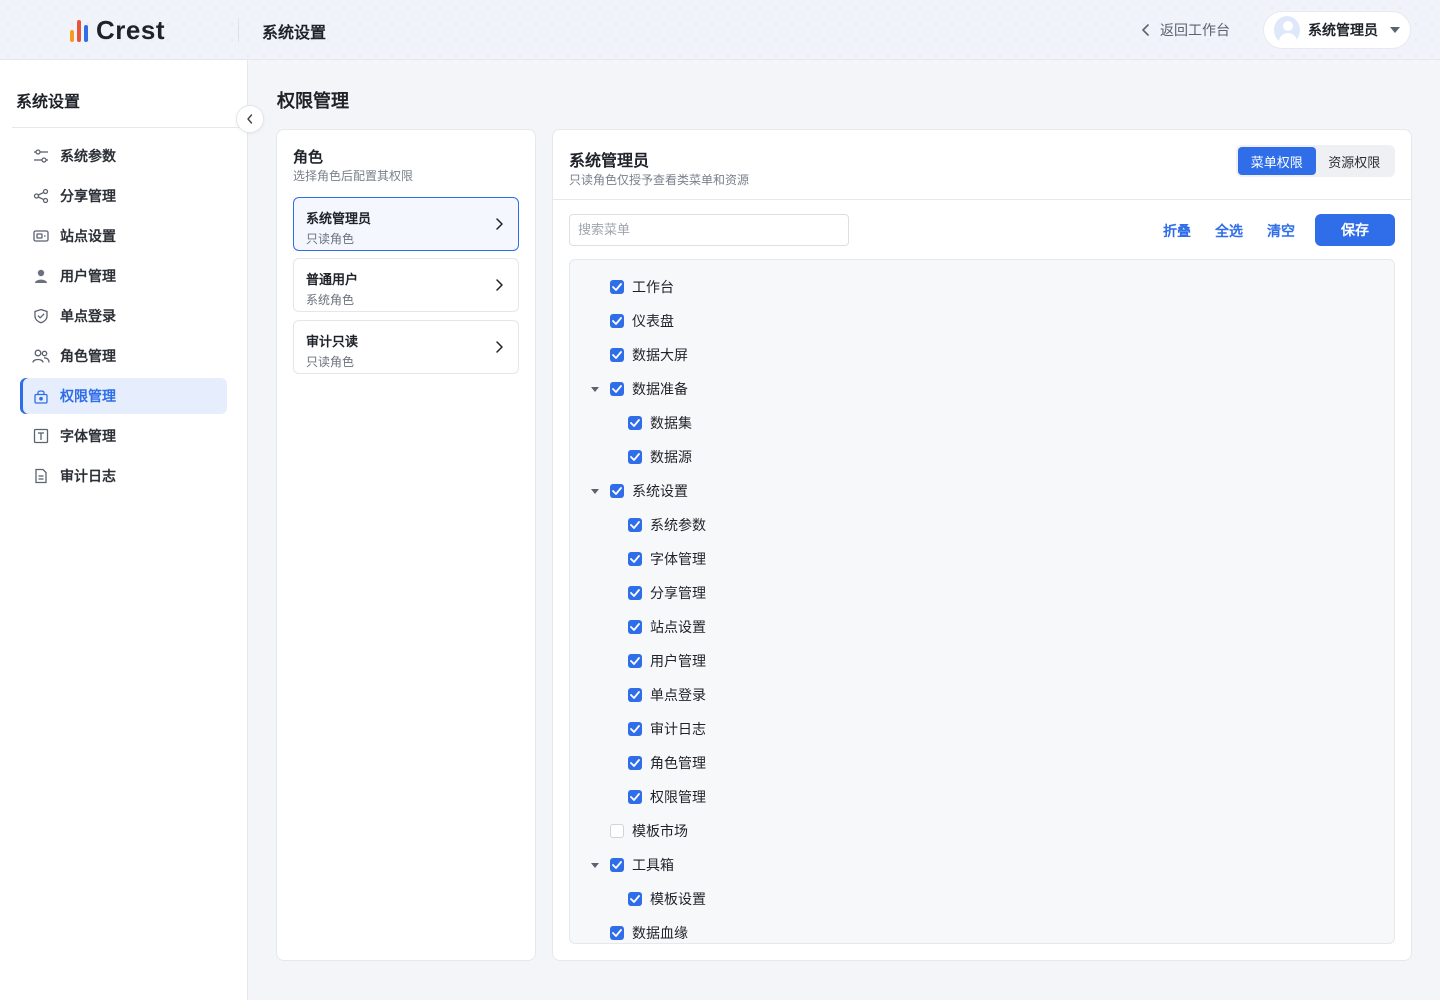  What do you see at coordinates (649, 932) in the screenshot?
I see `tree-node: 数据血缘` at bounding box center [649, 932].